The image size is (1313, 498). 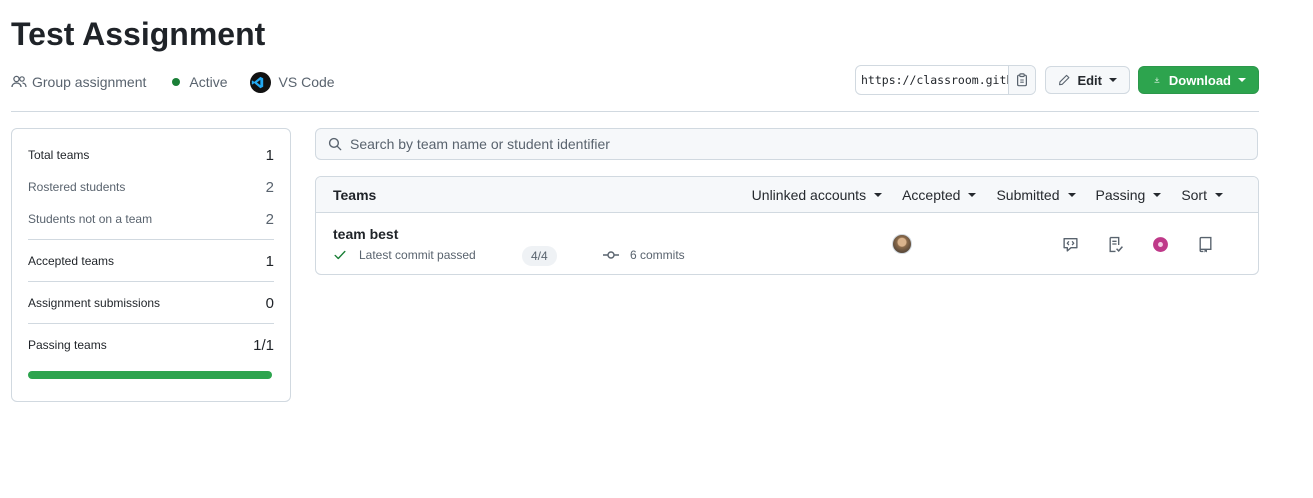 I want to click on download-button-label: Download, so click(x=1199, y=80).